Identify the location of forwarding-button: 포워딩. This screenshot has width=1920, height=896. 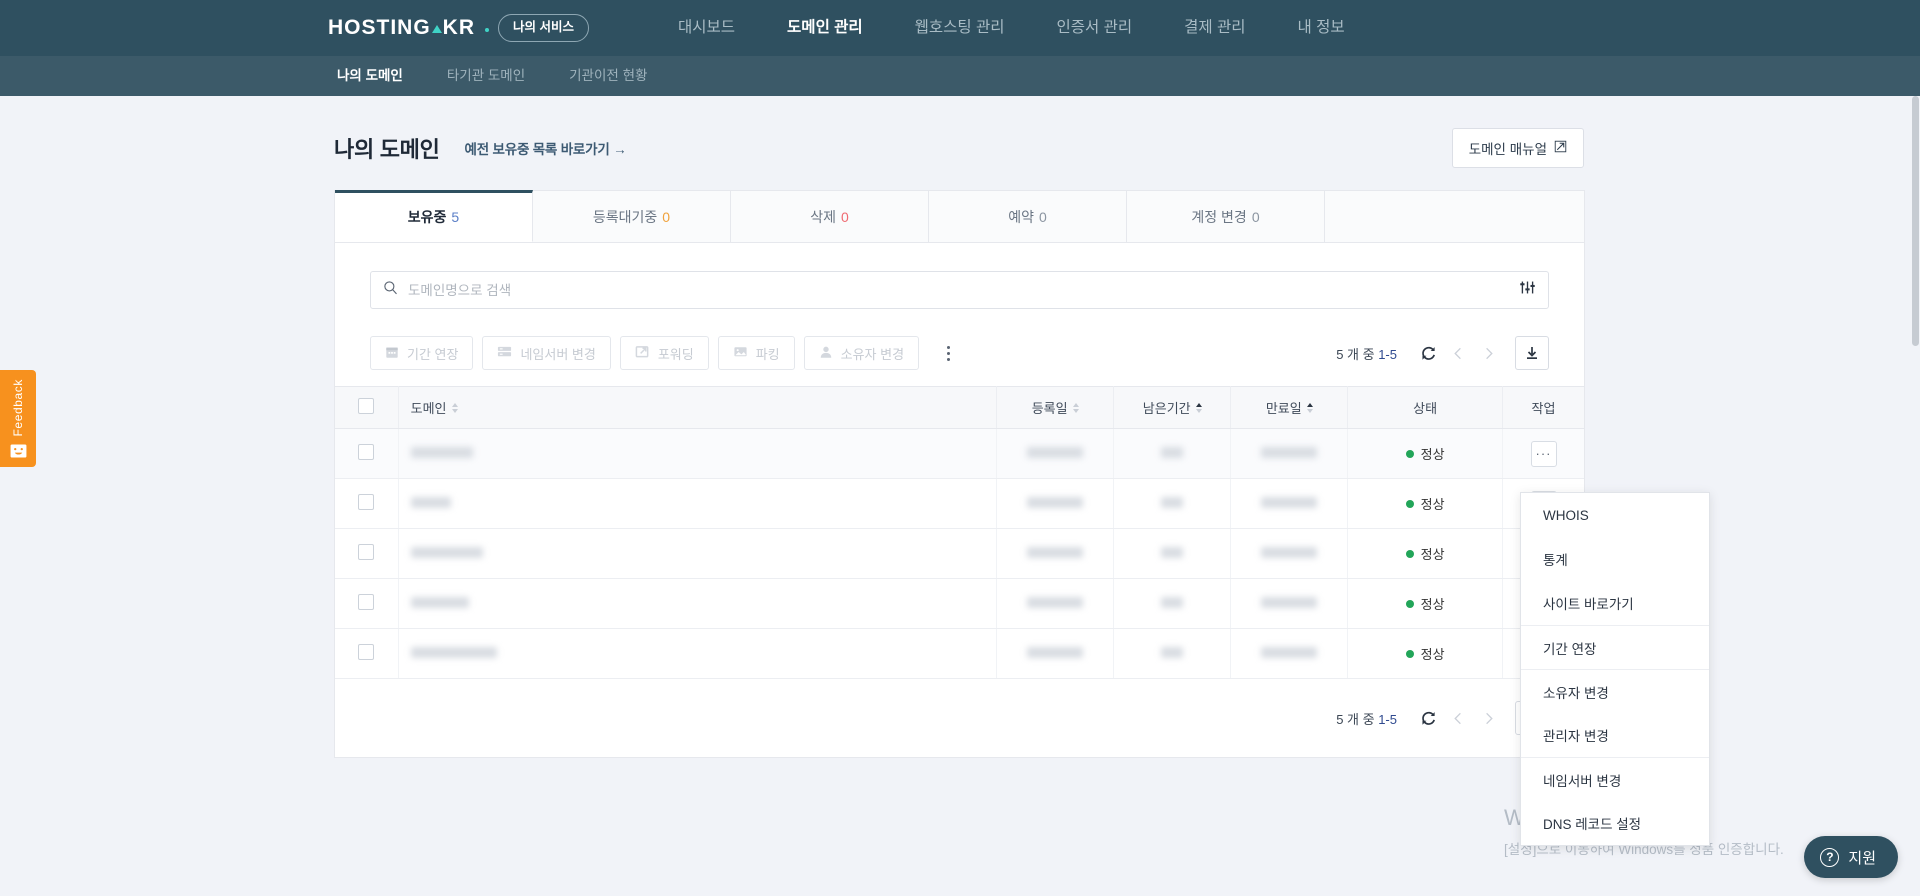
(664, 353).